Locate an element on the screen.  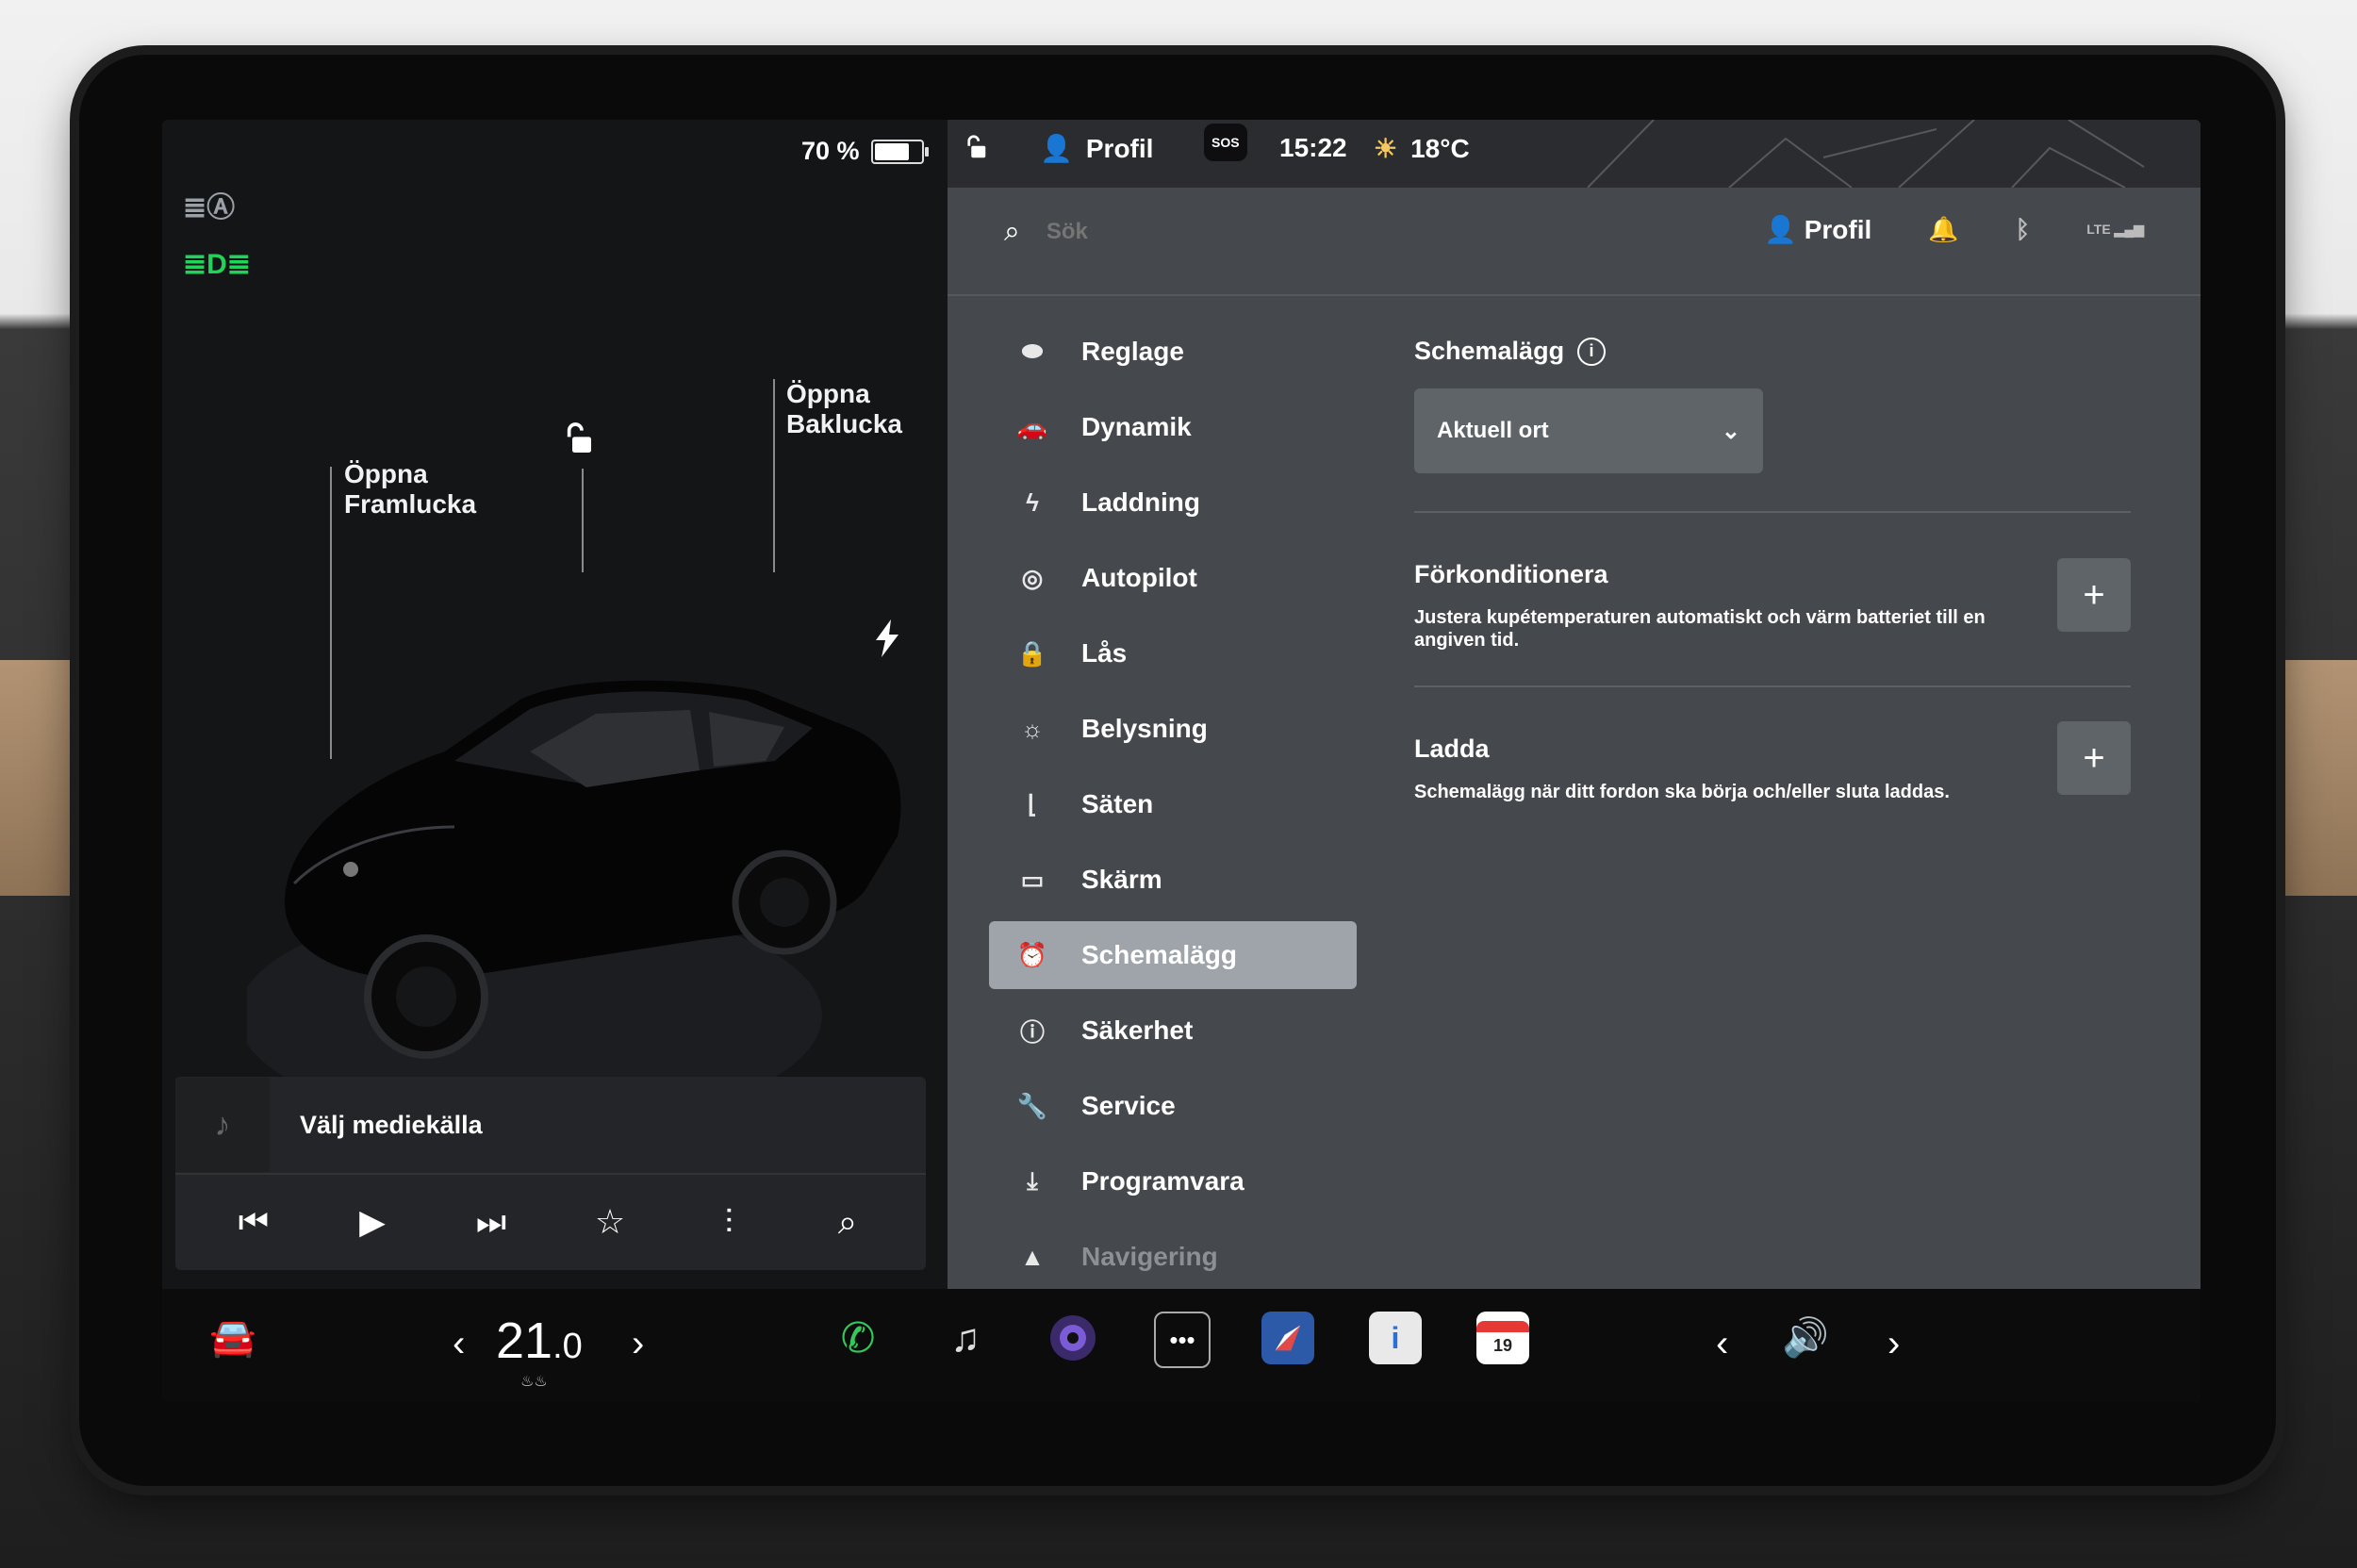
favorite-star-icon: ☆ is located at coordinates (610, 1222).